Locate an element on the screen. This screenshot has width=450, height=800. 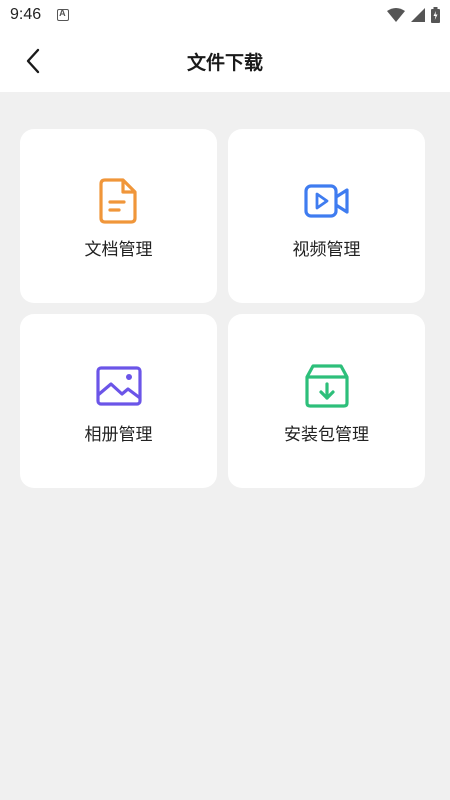
video-management-tile: 视频管理 is located at coordinates (326, 216).